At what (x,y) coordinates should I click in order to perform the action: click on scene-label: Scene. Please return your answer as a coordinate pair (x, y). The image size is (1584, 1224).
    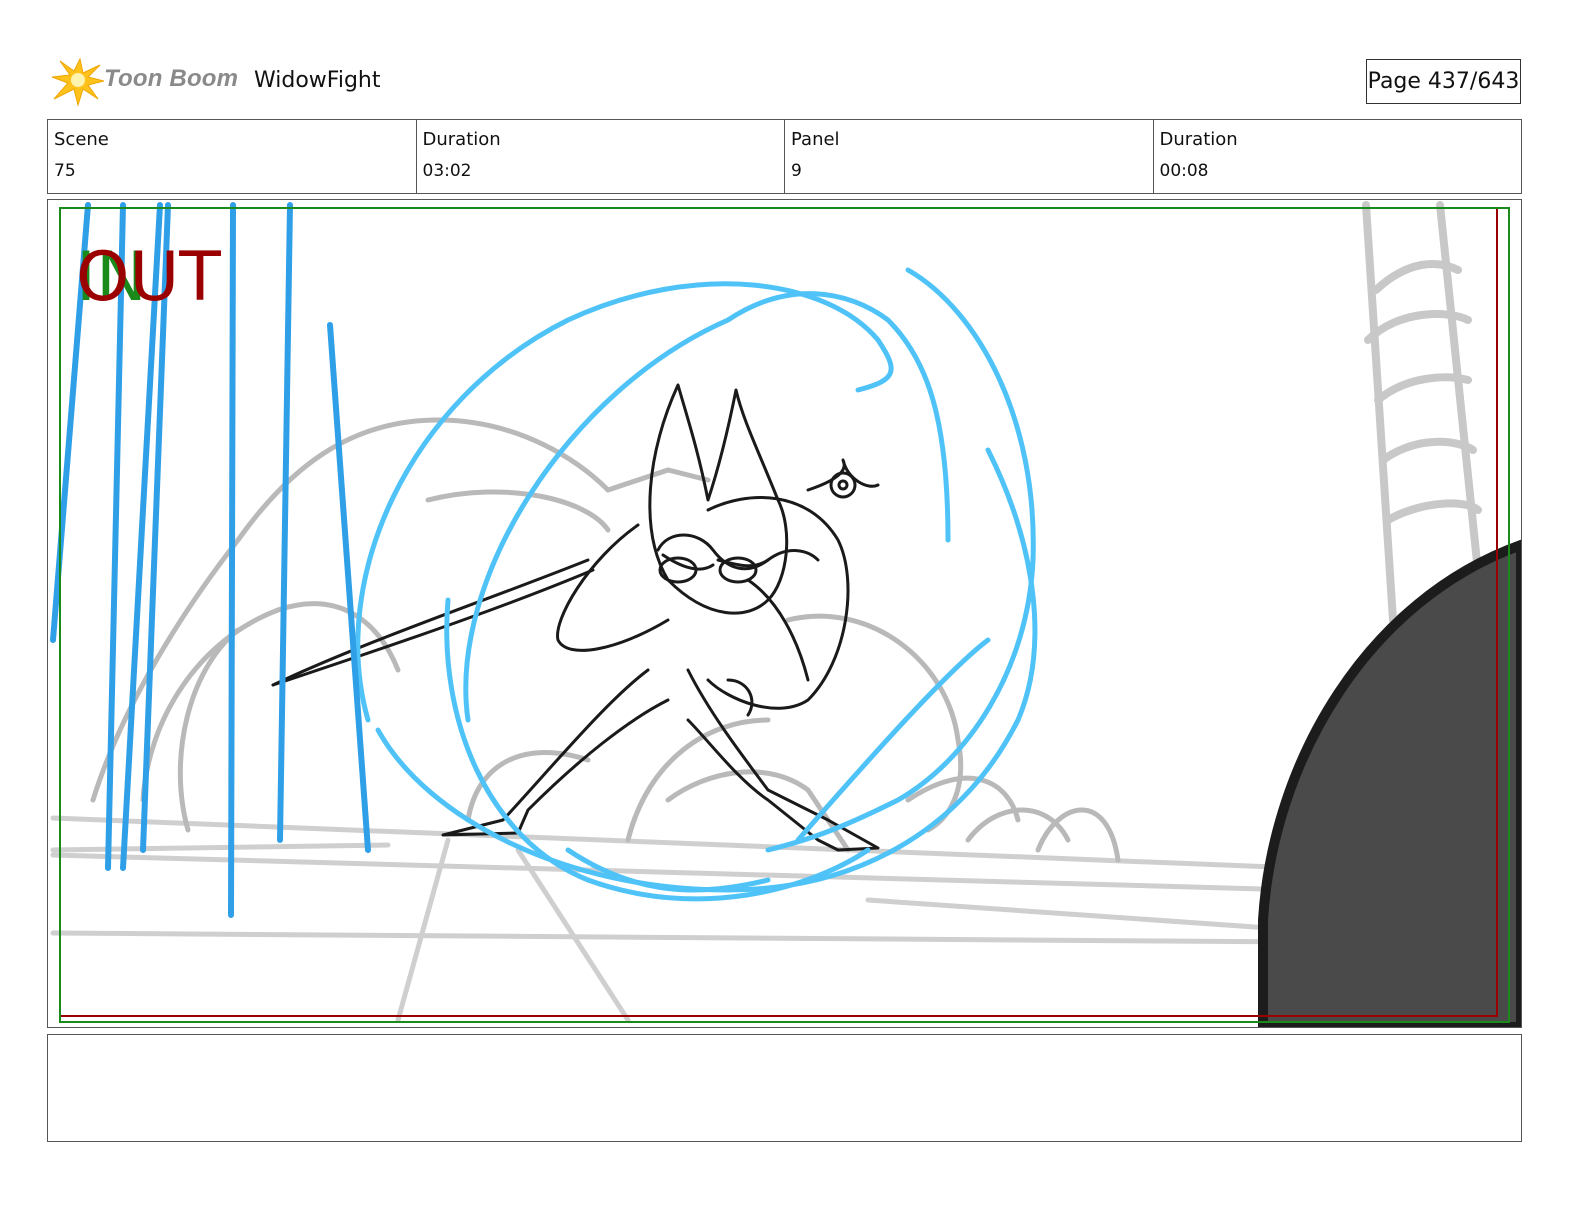
    Looking at the image, I should click on (81, 139).